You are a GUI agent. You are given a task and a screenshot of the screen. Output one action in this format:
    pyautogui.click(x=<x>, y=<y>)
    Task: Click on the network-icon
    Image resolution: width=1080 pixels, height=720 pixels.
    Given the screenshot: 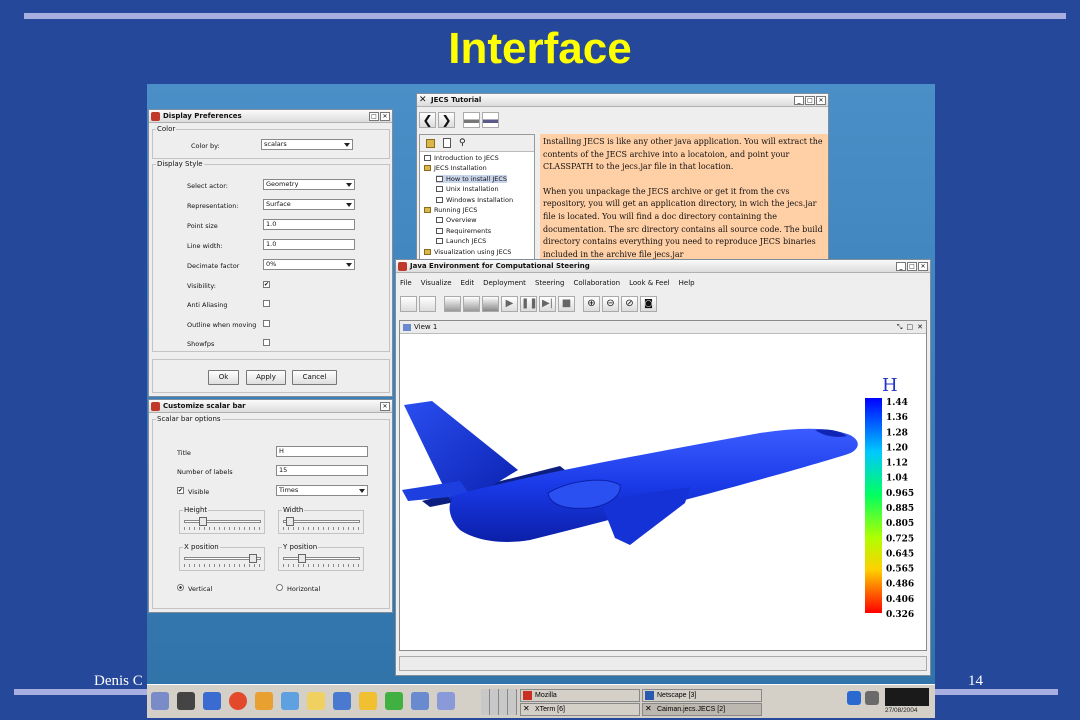 What is the action you would take?
    pyautogui.click(x=854, y=698)
    